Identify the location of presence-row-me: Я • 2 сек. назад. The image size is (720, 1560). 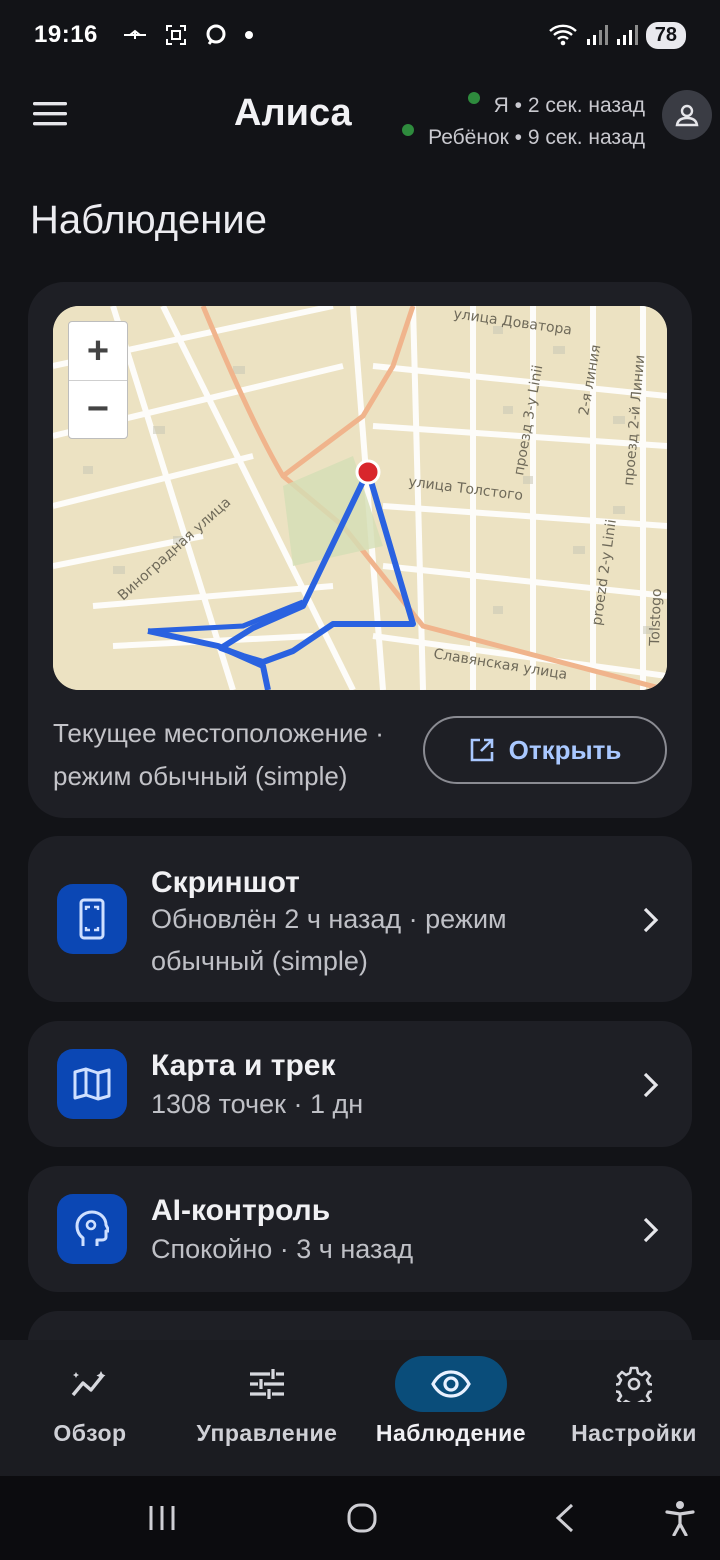
(523, 106).